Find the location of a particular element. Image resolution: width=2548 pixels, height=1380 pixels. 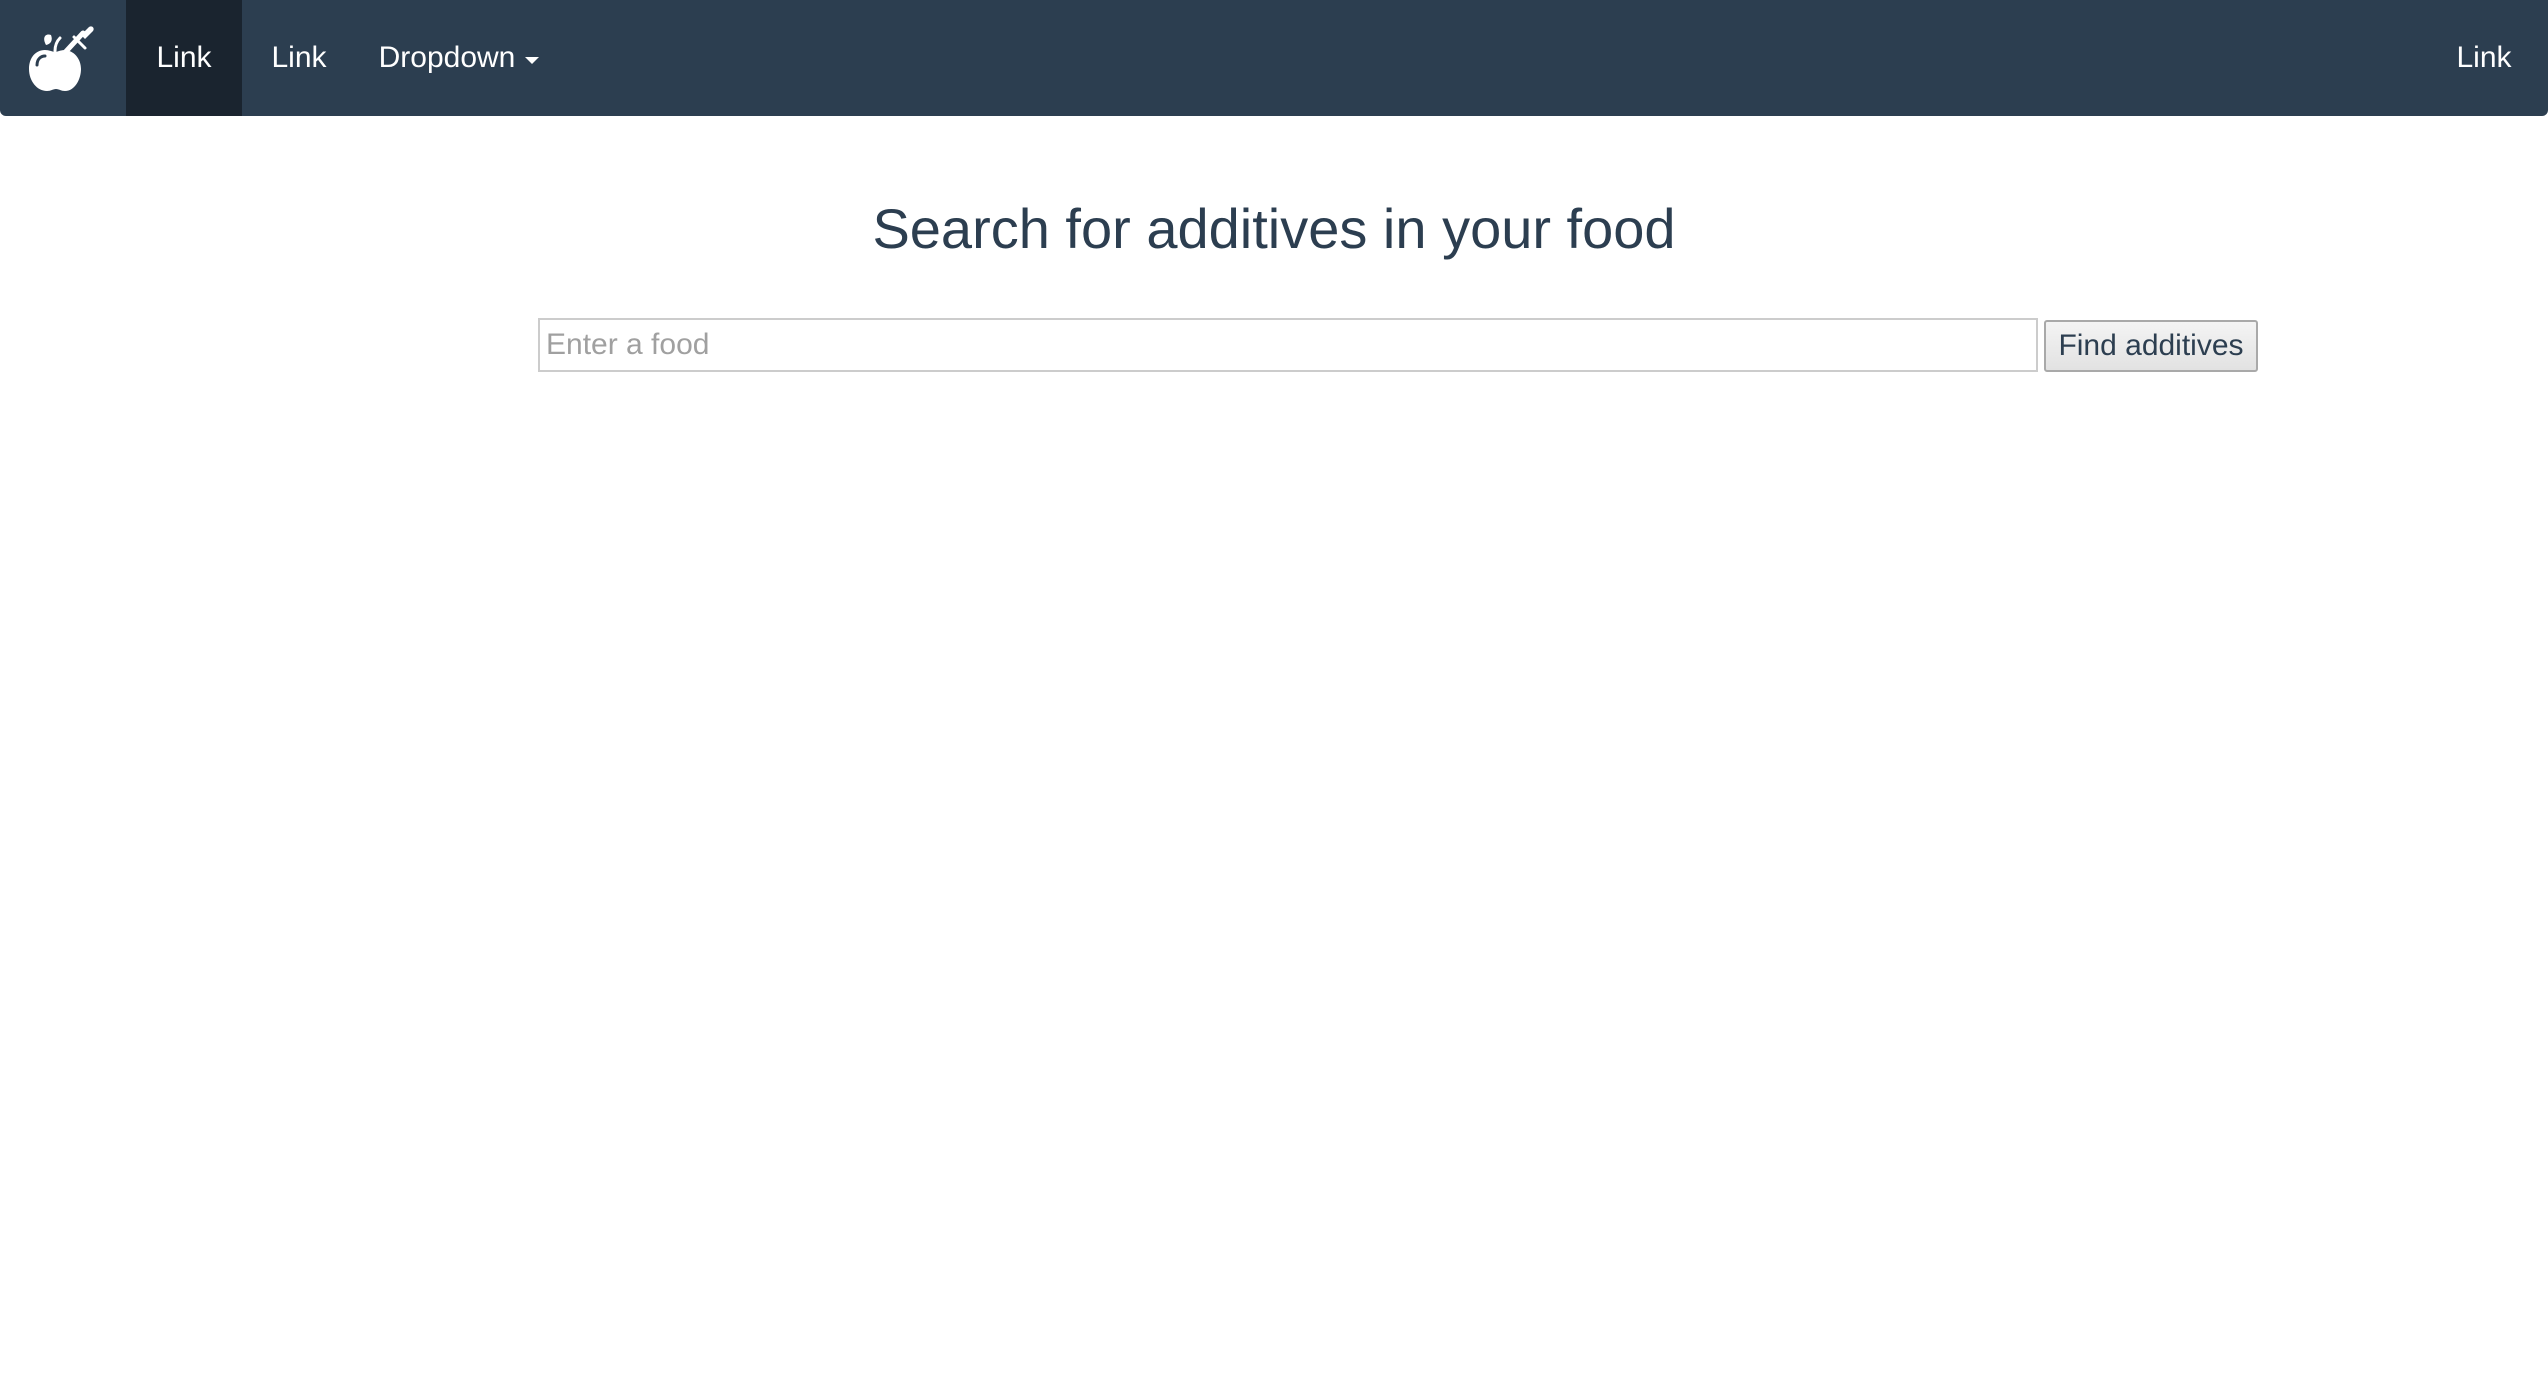

food-search-input is located at coordinates (1288, 345).